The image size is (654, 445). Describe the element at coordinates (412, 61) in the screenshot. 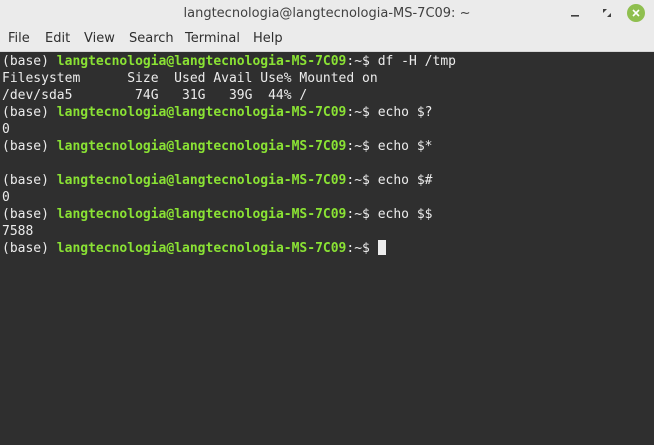

I see `command-text: df -H /tmp` at that location.